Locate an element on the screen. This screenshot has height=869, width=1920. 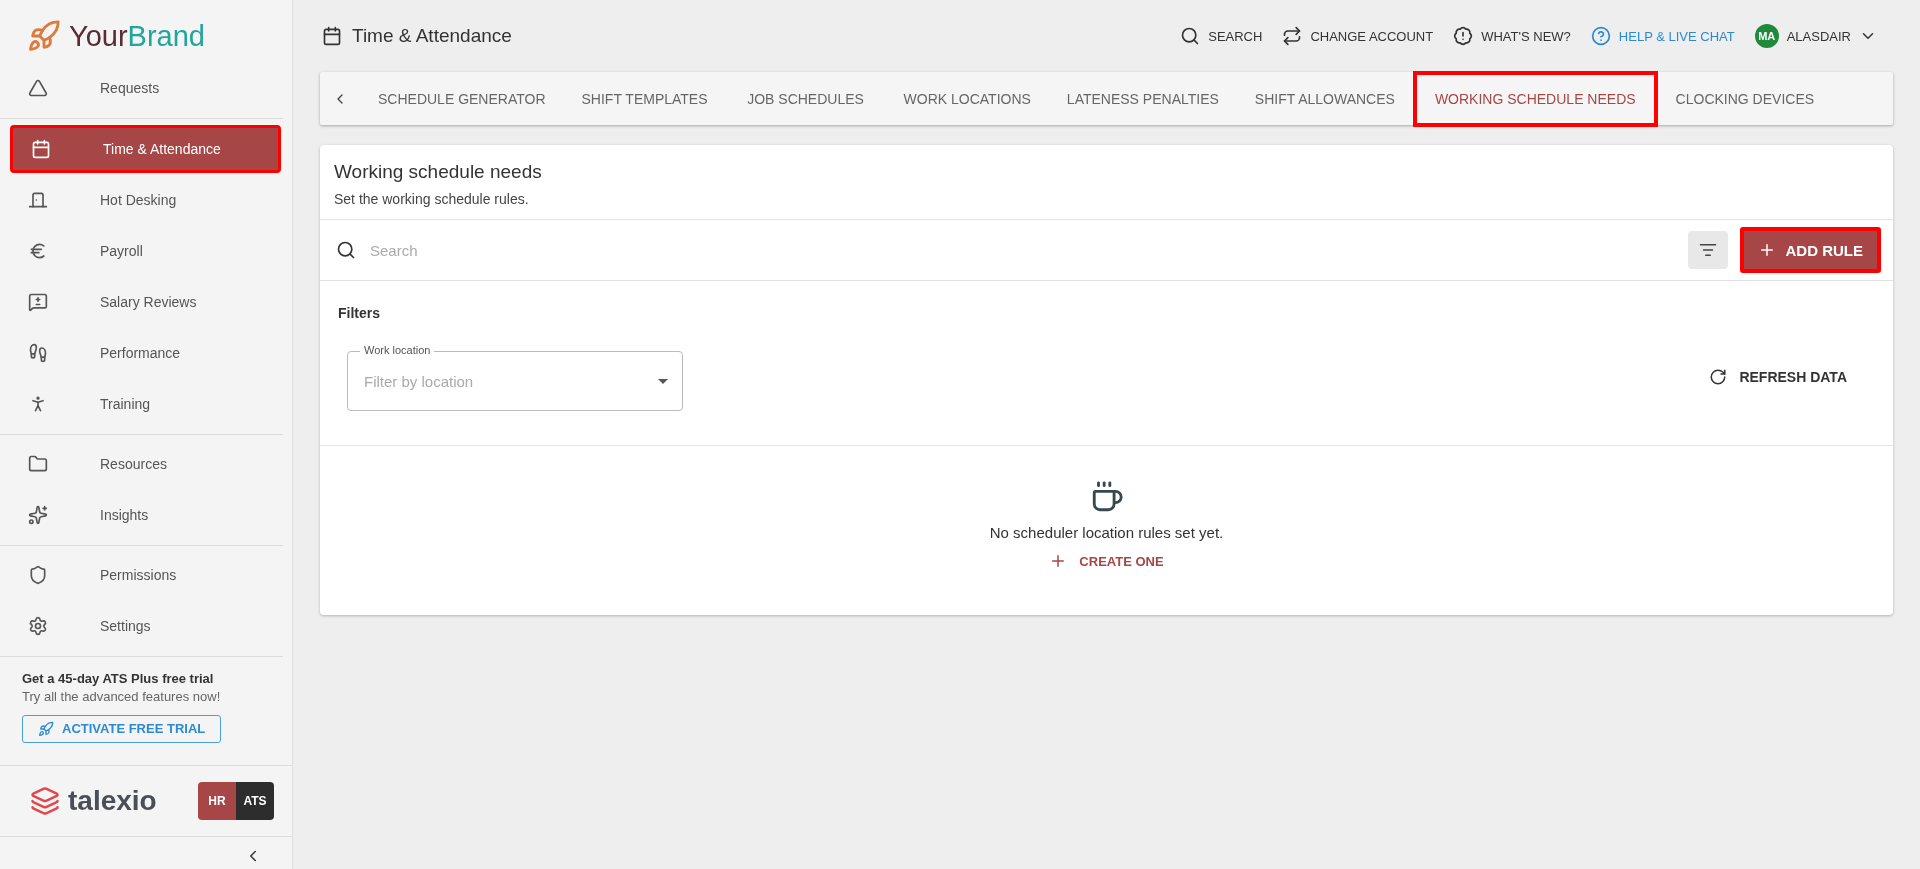
rocket-icon is located at coordinates (46, 728).